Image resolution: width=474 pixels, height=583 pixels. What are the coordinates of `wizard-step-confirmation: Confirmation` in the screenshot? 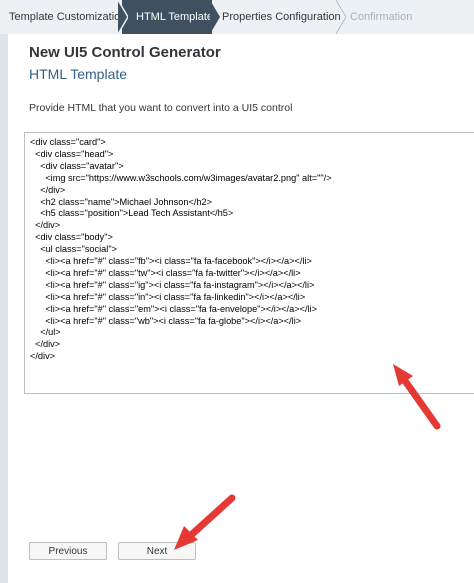 It's located at (407, 17).